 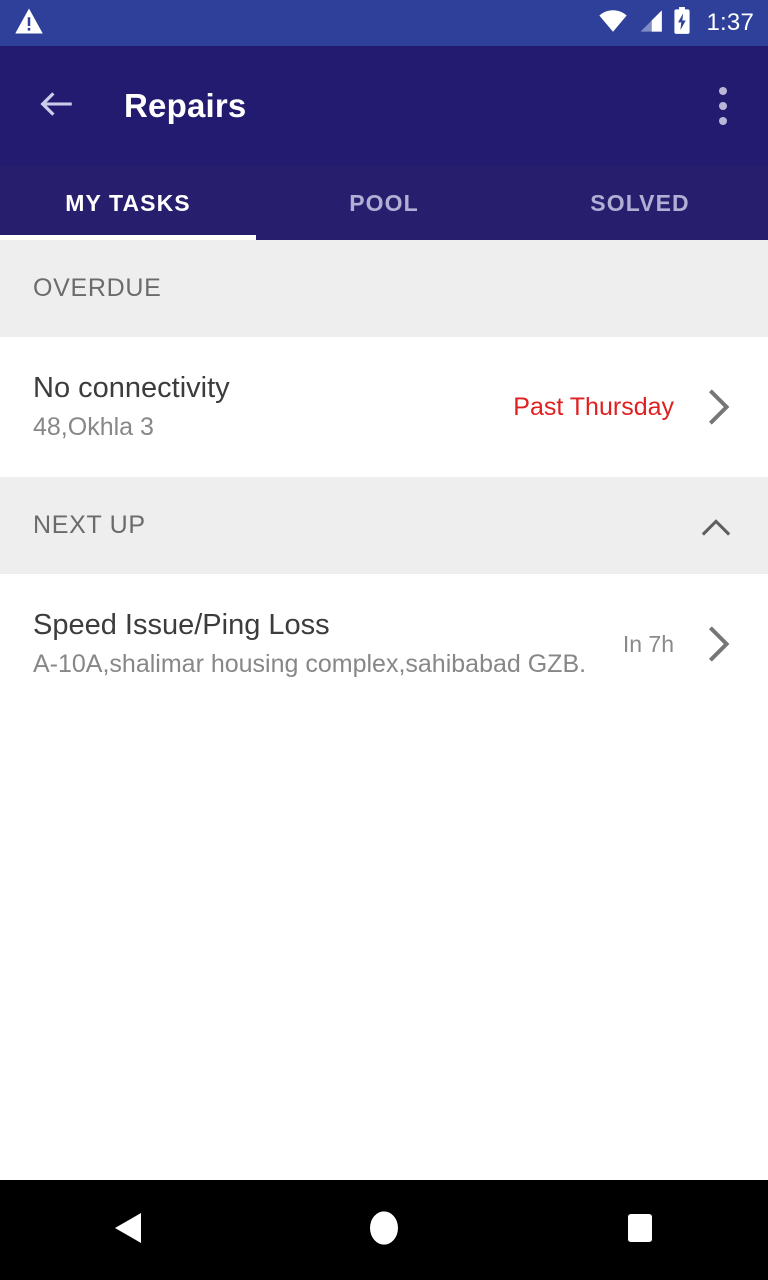 I want to click on section-header-next-up: NEXT UP, so click(x=384, y=525).